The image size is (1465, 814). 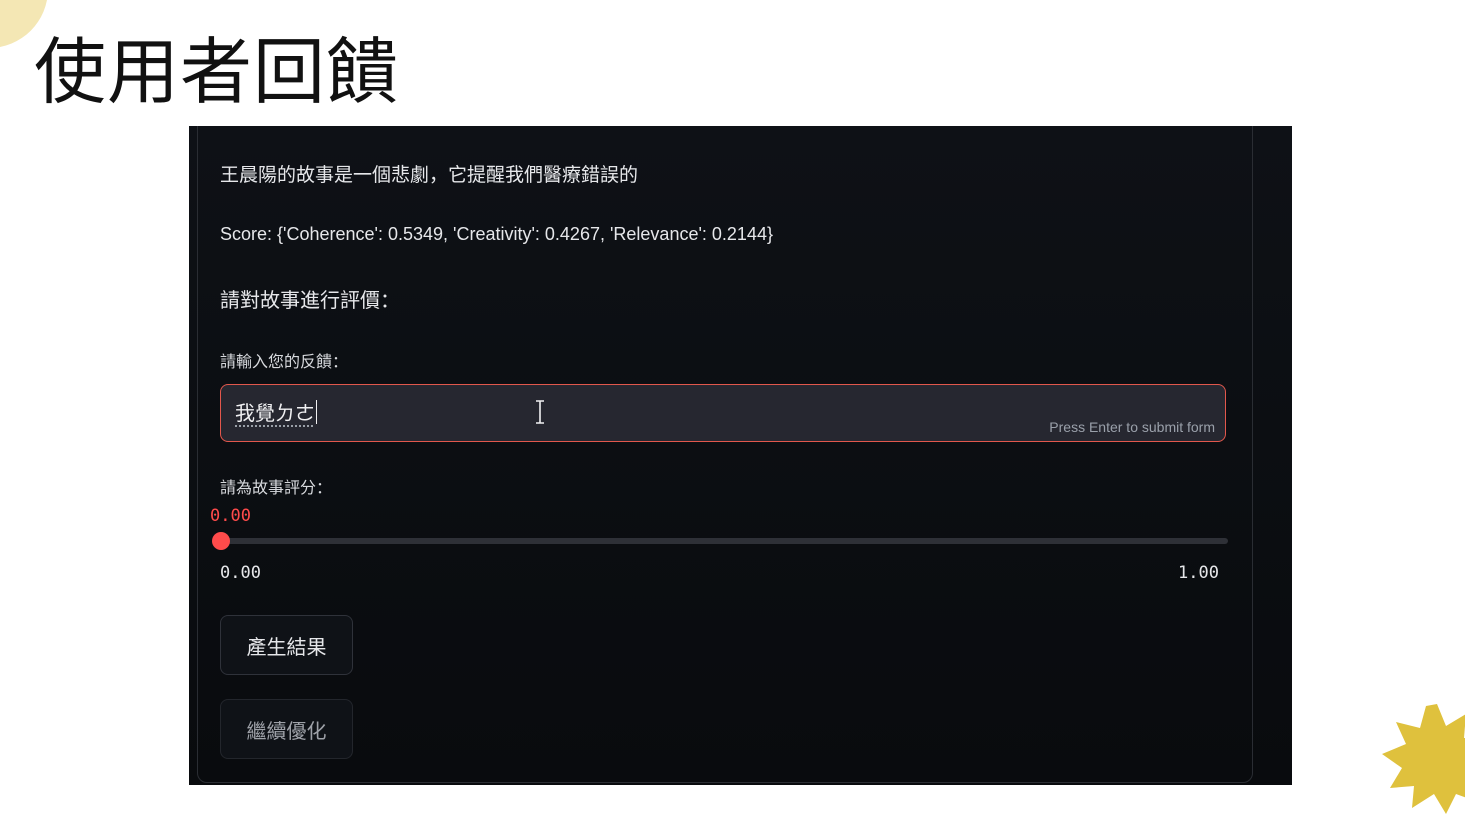 I want to click on evaluation-heading: 請對故事進行評價：, so click(x=310, y=300).